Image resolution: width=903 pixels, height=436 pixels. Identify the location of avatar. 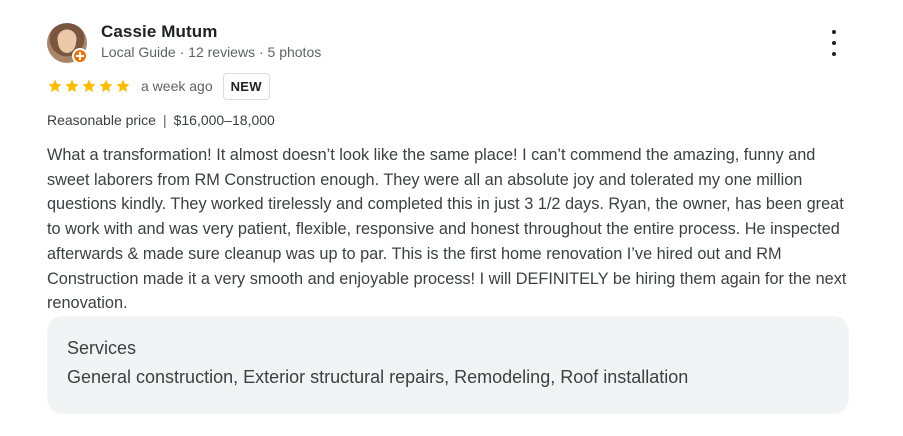
(67, 43).